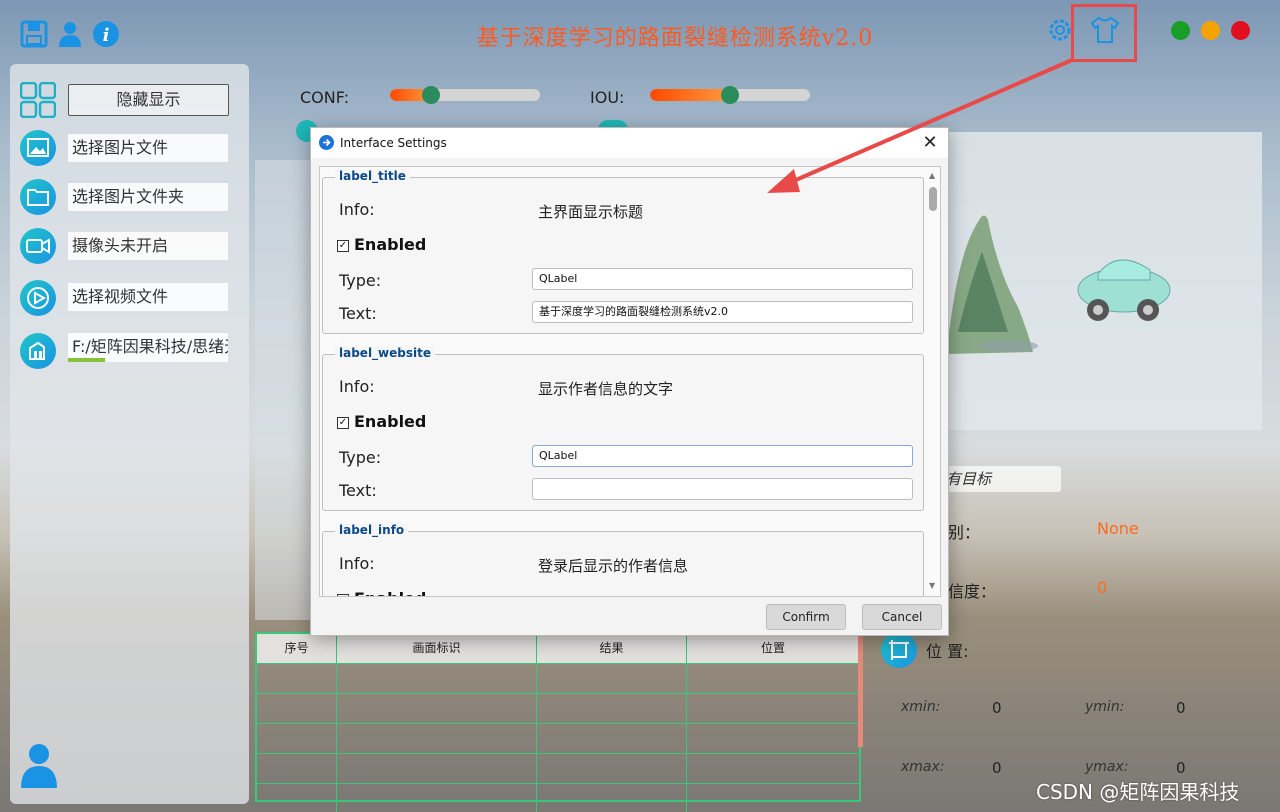 Image resolution: width=1280 pixels, height=812 pixels. Describe the element at coordinates (282, 390) in the screenshot. I see `original-image-view` at that location.